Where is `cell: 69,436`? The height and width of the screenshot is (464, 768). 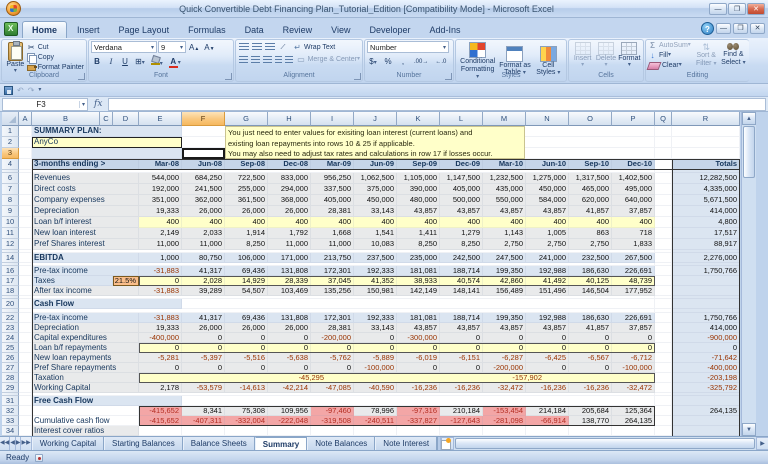 cell: 69,436 is located at coordinates (246, 318).